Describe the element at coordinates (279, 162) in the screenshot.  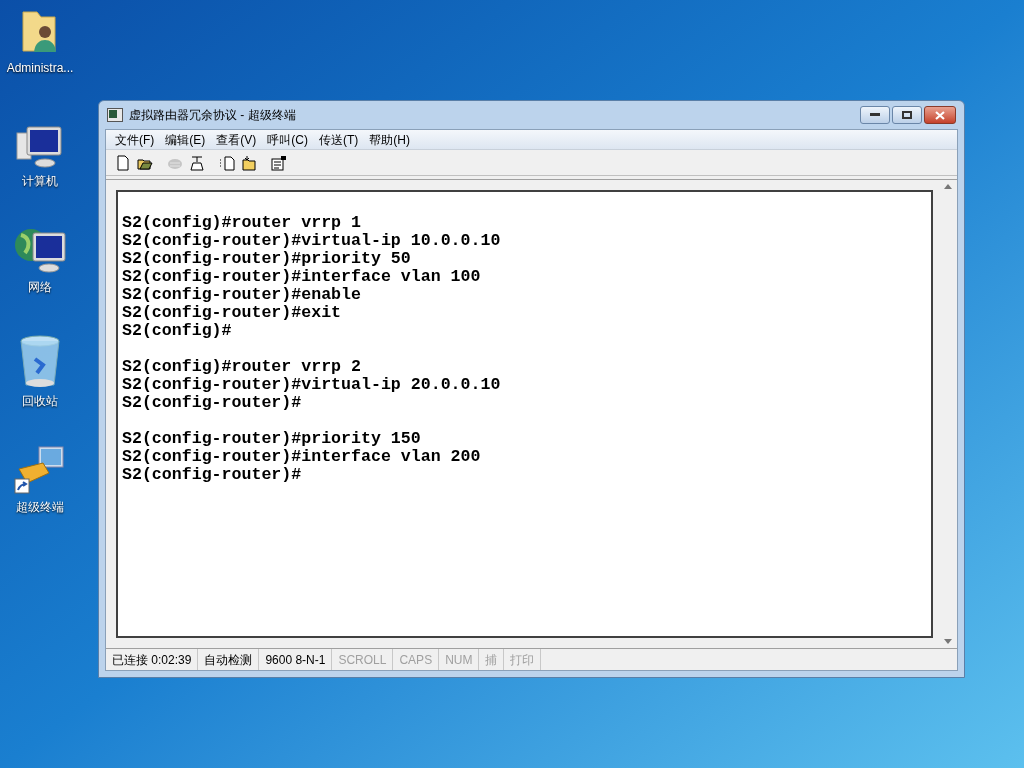
I see `properties-icon` at that location.